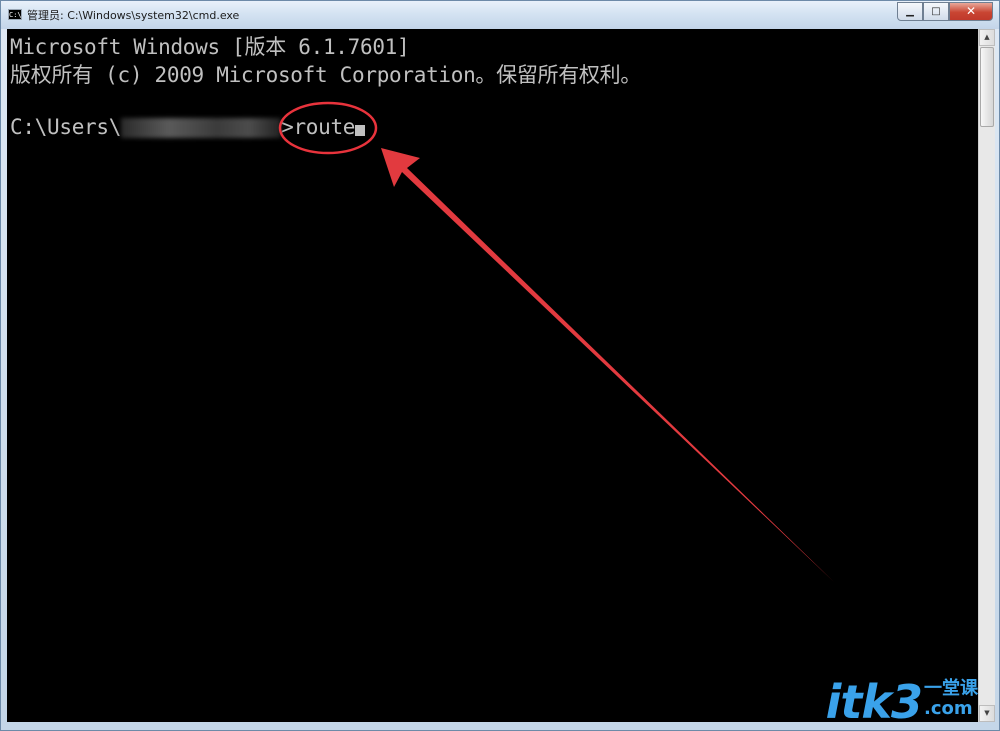  What do you see at coordinates (910, 11) in the screenshot?
I see `minimize-button: ▁` at bounding box center [910, 11].